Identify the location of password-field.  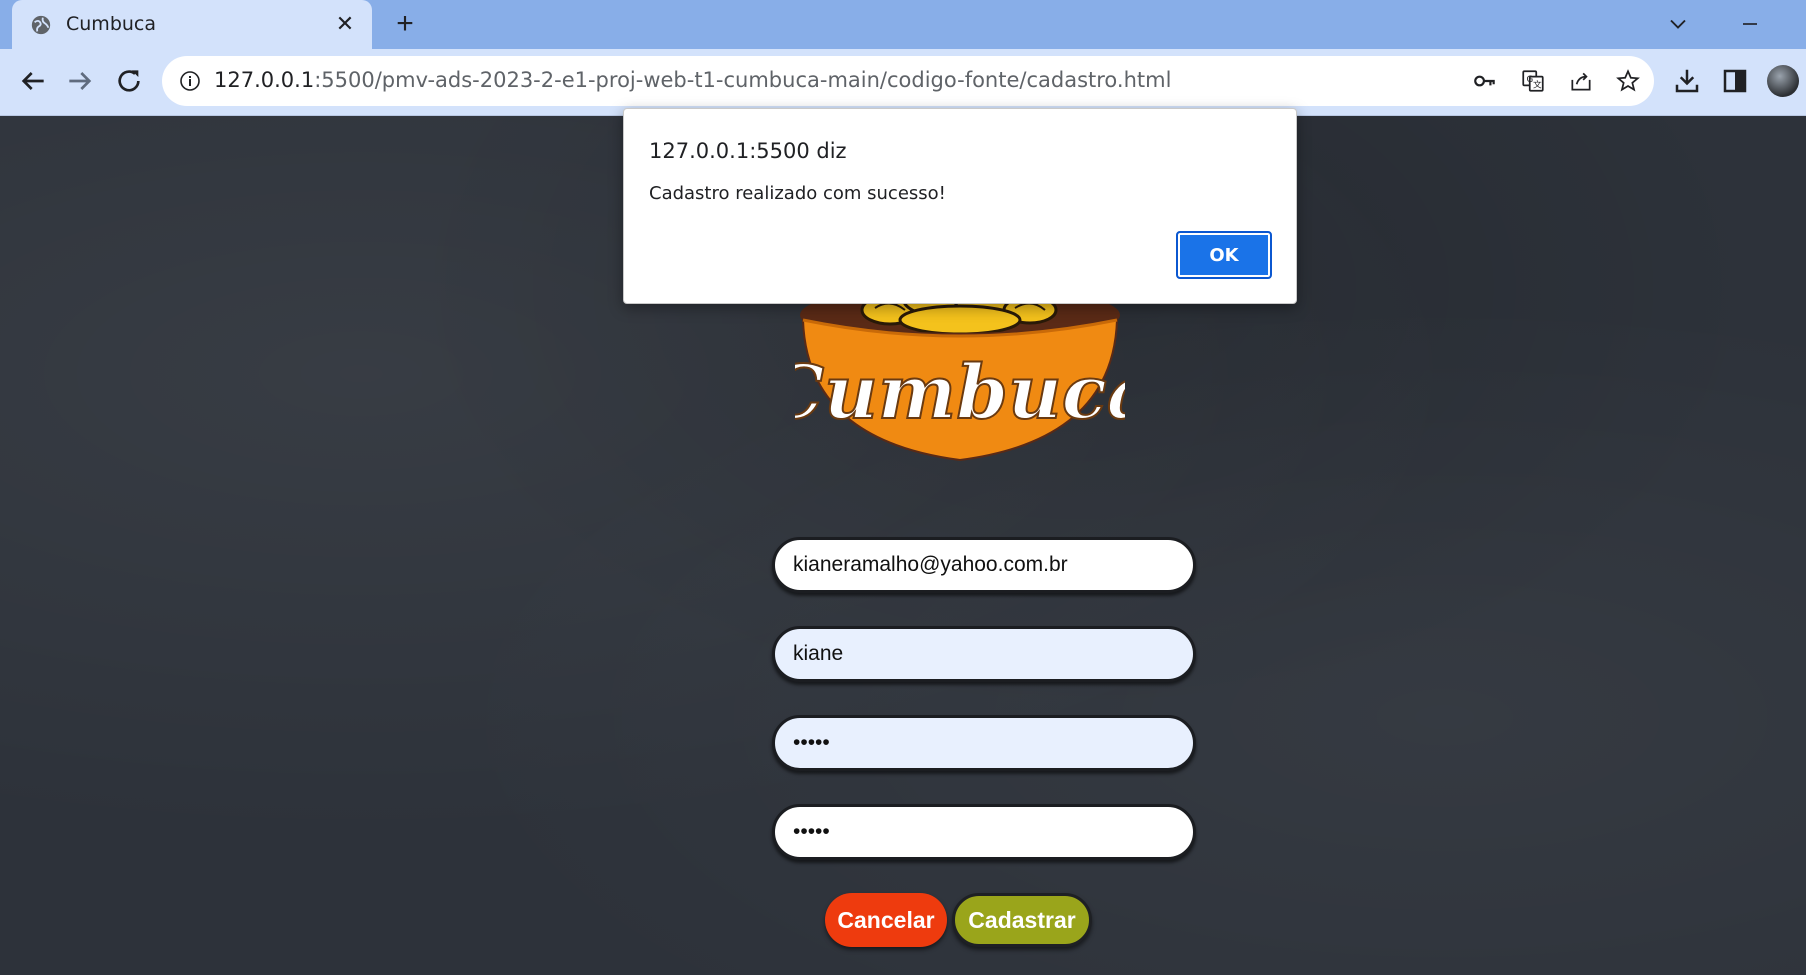
(984, 743).